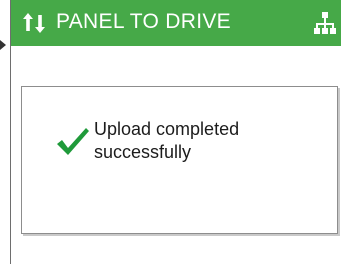 Image resolution: width=341 pixels, height=264 pixels. Describe the element at coordinates (143, 21) in the screenshot. I see `page-title: PANEL TO DRIVE` at that location.